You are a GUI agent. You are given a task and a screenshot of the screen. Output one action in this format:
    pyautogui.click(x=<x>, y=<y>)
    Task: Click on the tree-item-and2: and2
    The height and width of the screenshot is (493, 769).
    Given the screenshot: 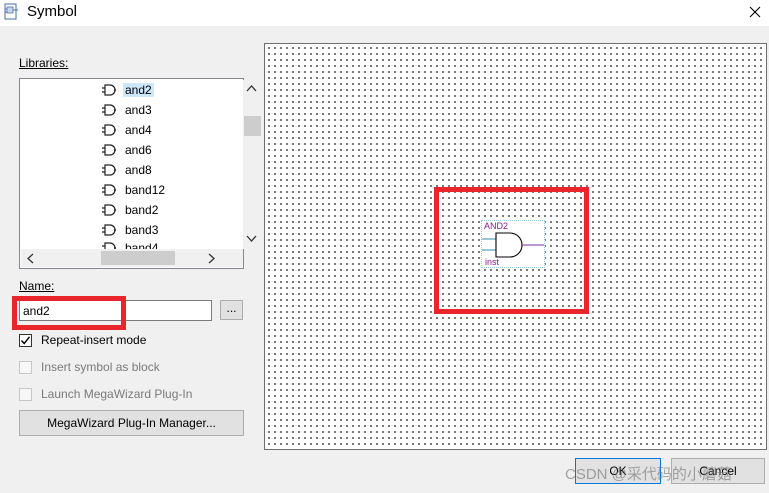 What is the action you would take?
    pyautogui.click(x=128, y=90)
    